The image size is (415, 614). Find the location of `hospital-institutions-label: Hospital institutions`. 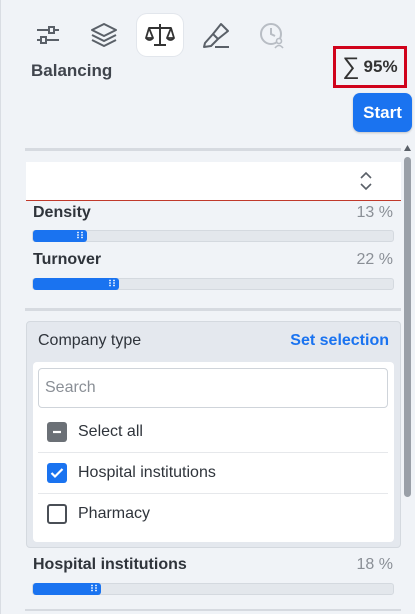

hospital-institutions-label: Hospital institutions is located at coordinates (110, 564).